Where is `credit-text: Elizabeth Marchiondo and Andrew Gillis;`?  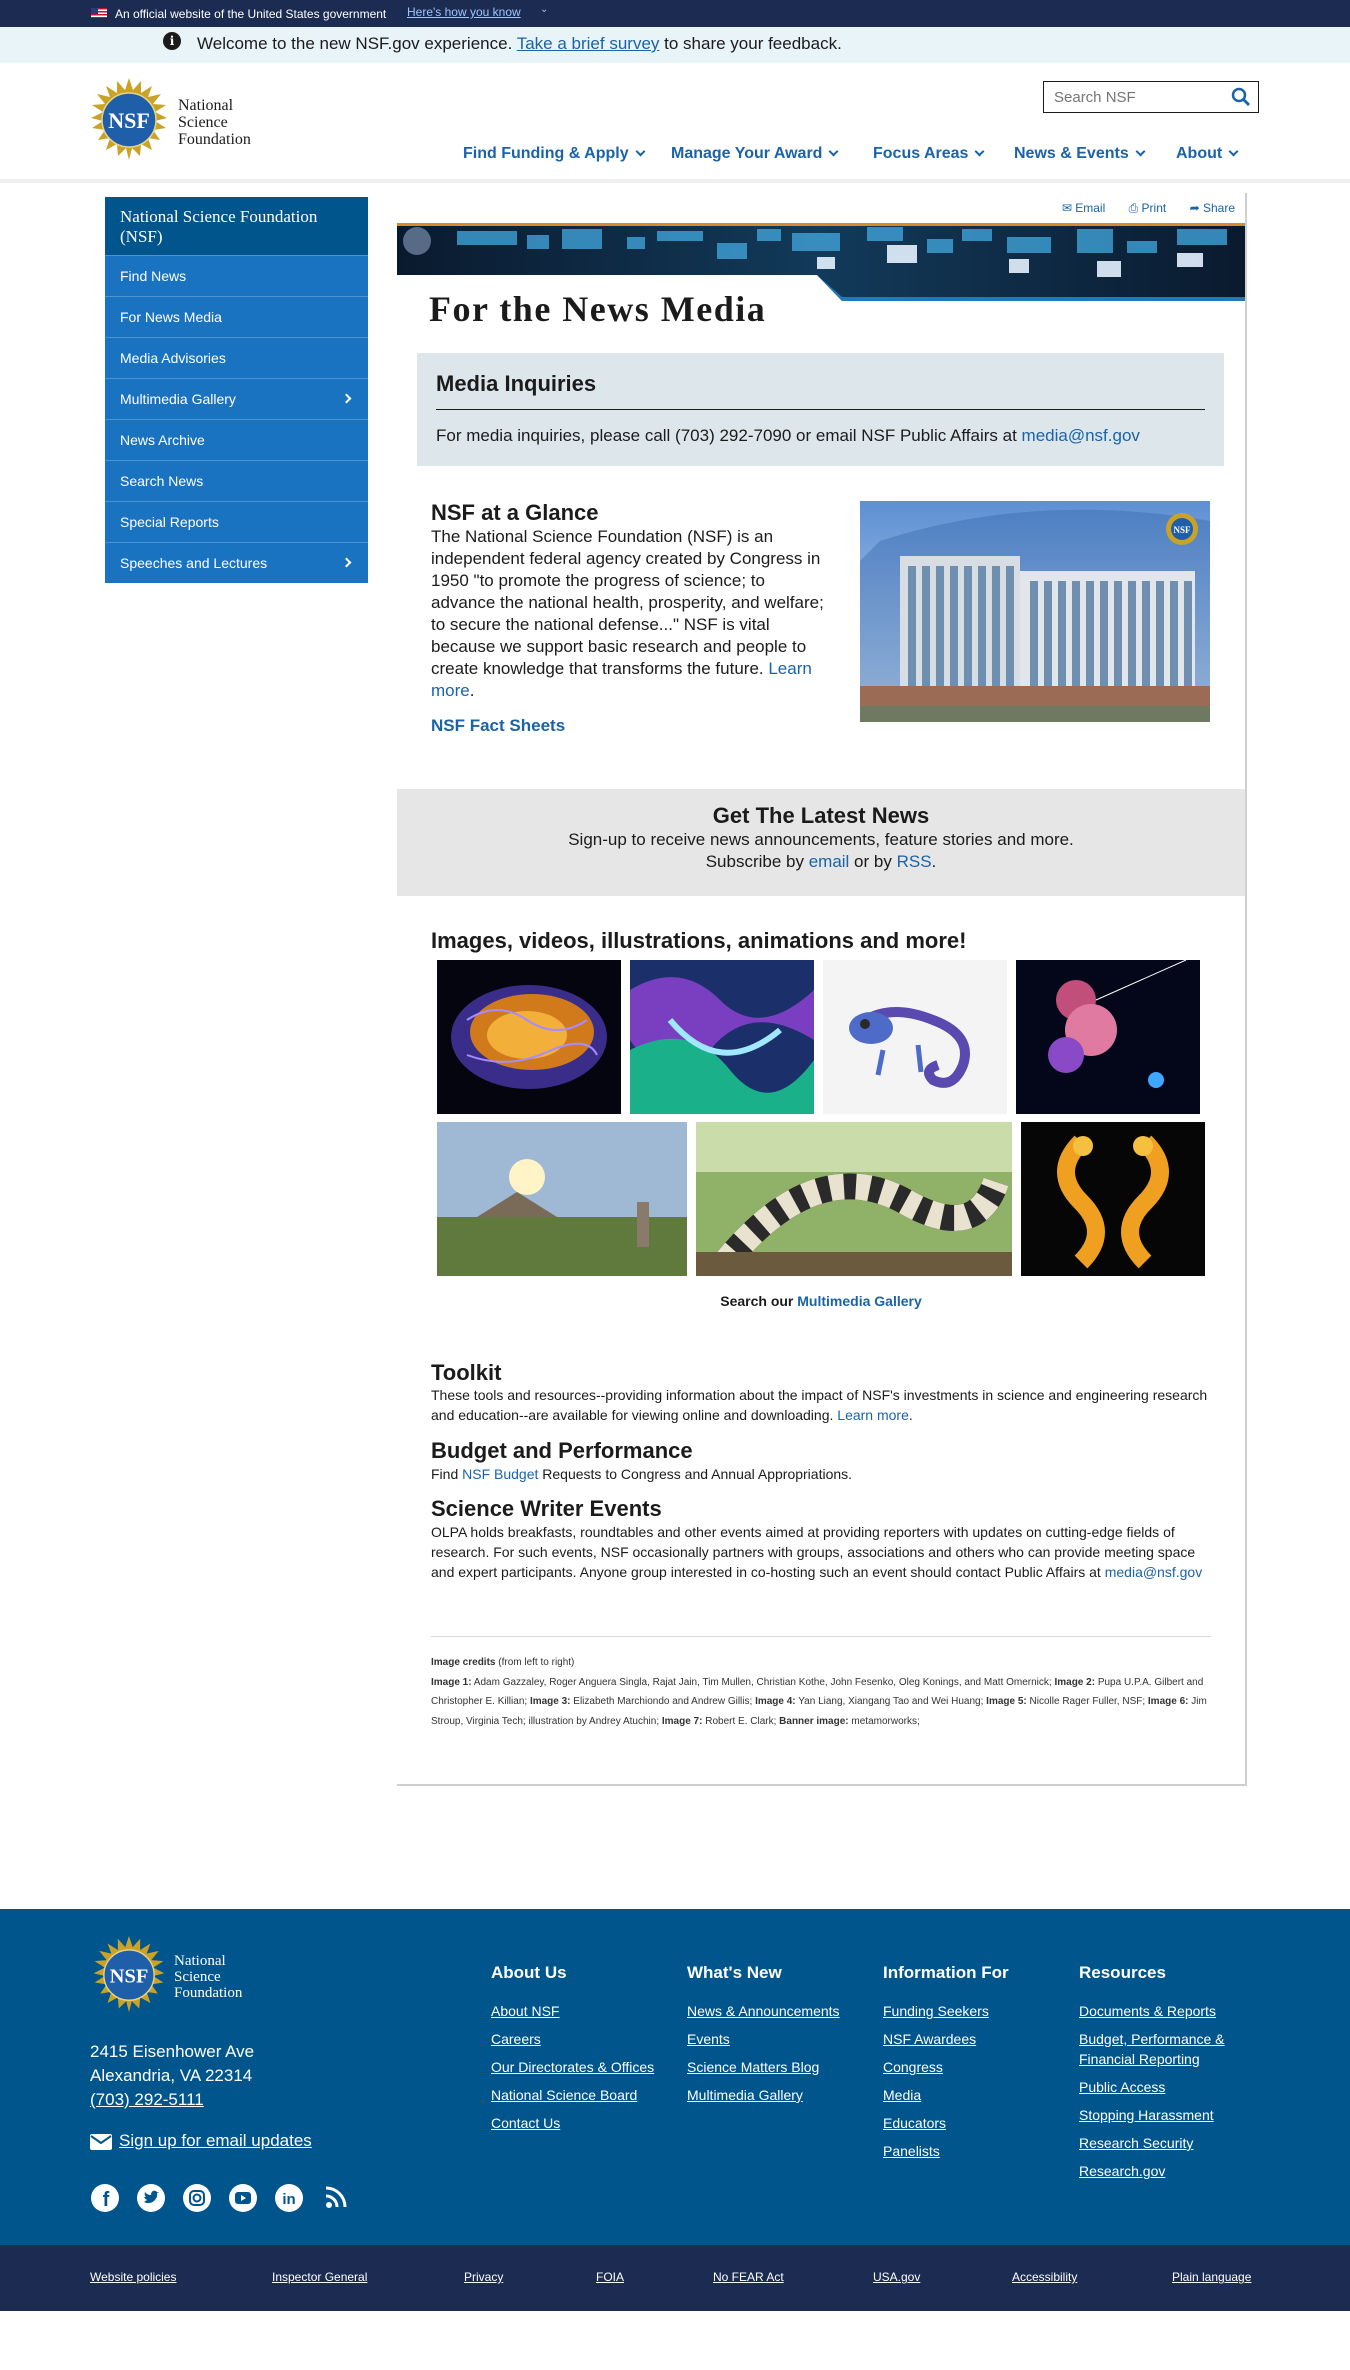
credit-text: Elizabeth Marchiondo and Andrew Gillis; is located at coordinates (663, 1701).